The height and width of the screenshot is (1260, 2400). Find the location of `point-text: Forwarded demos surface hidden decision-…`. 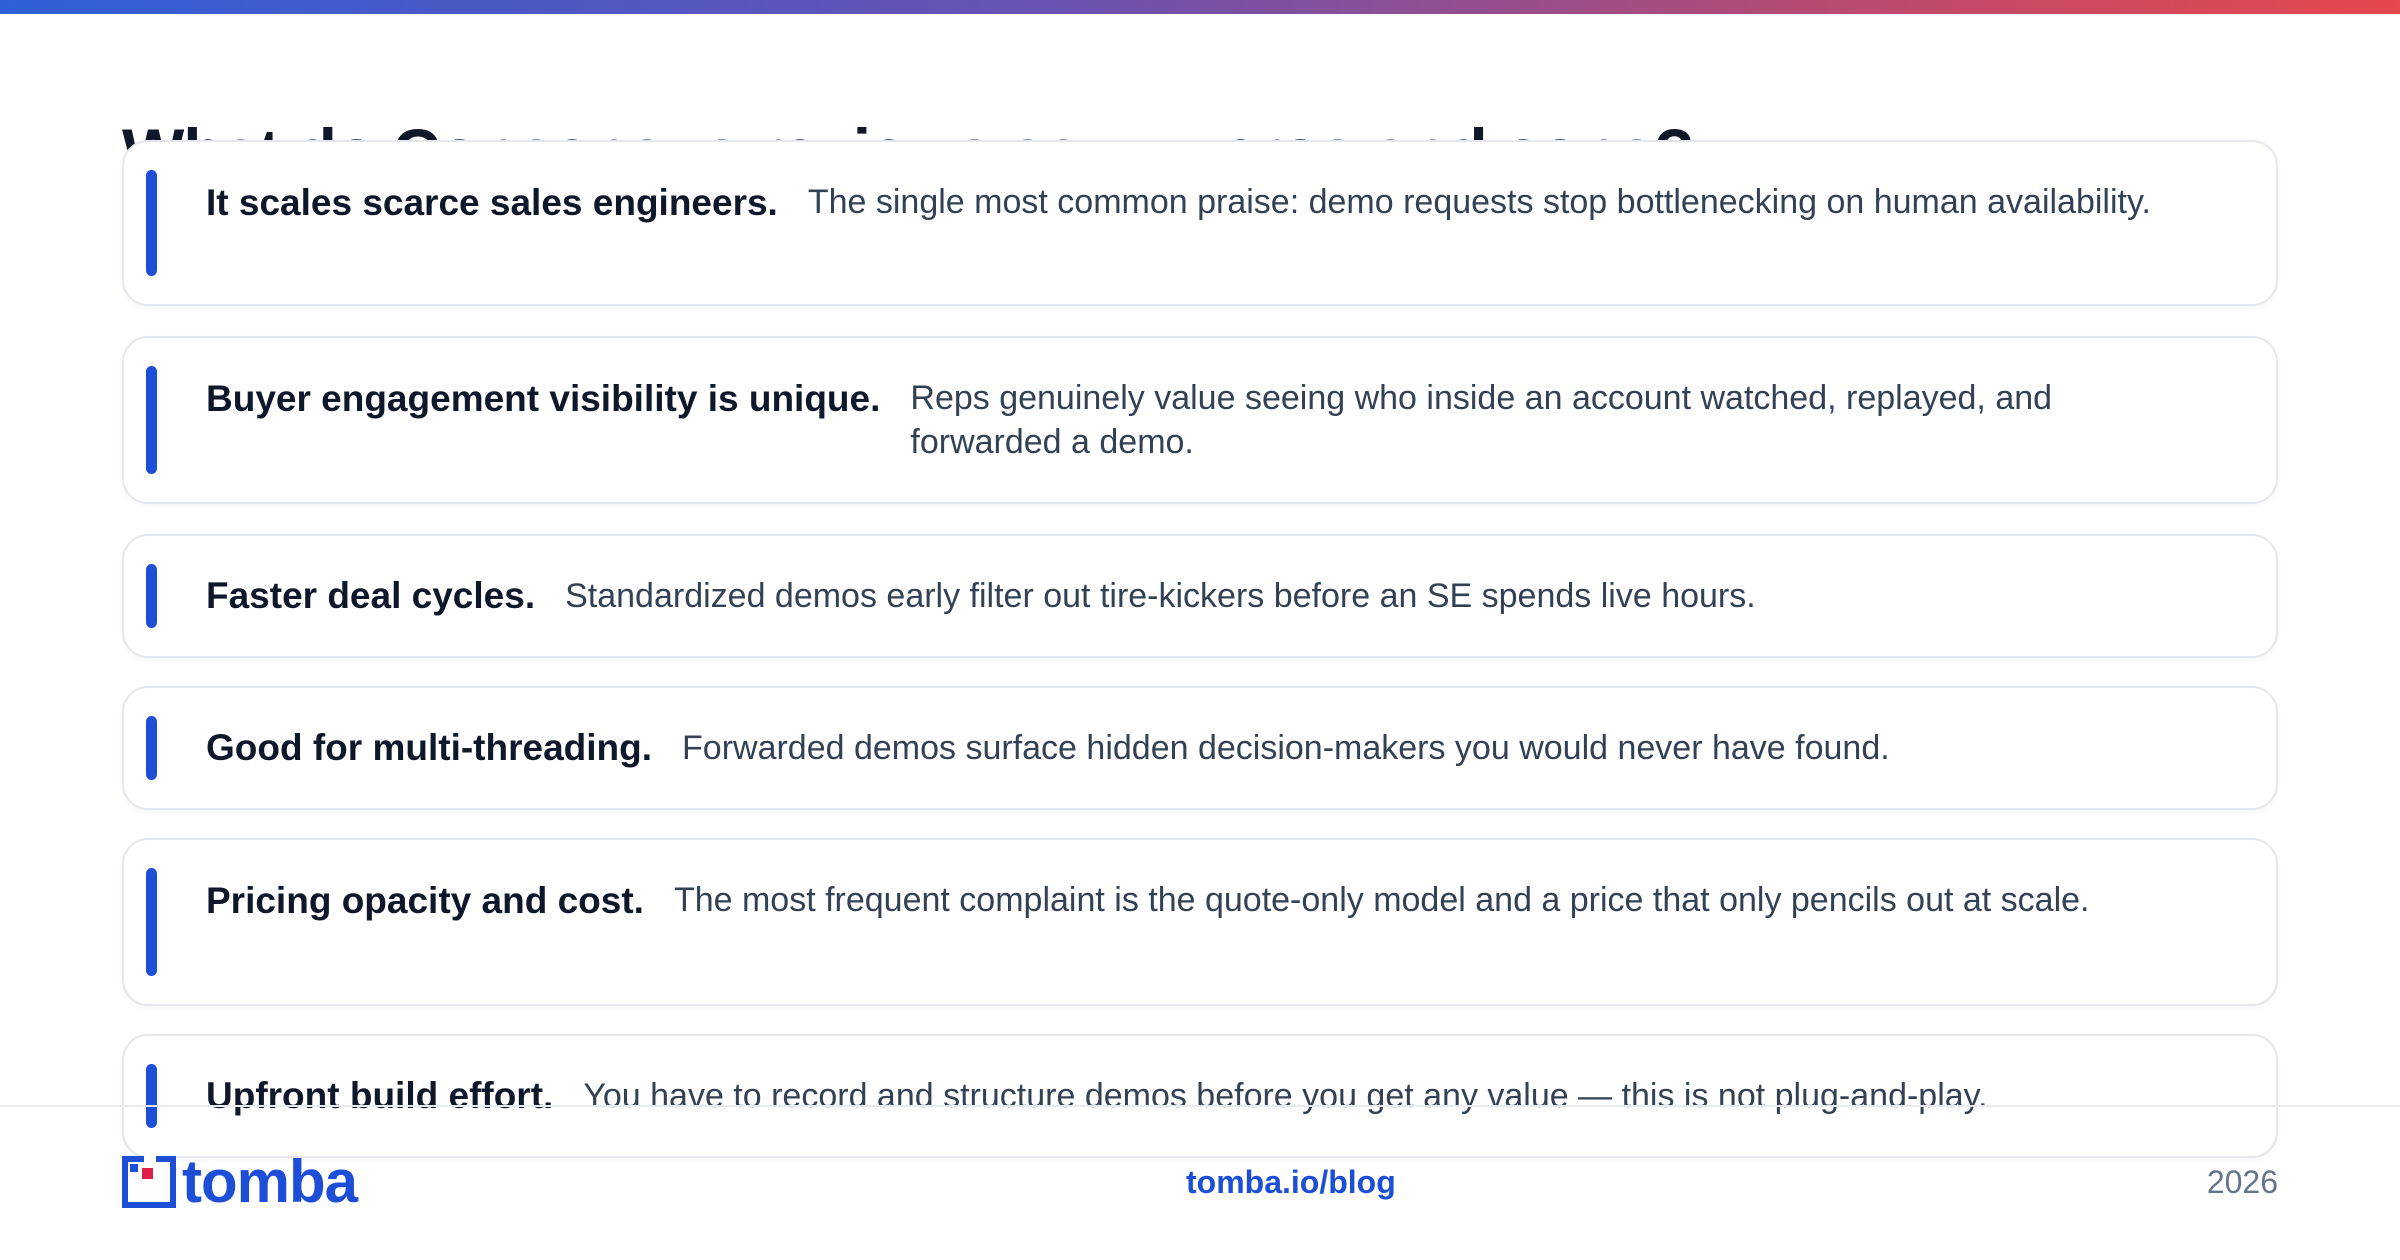

point-text: Forwarded demos surface hidden decision-… is located at coordinates (1286, 748).